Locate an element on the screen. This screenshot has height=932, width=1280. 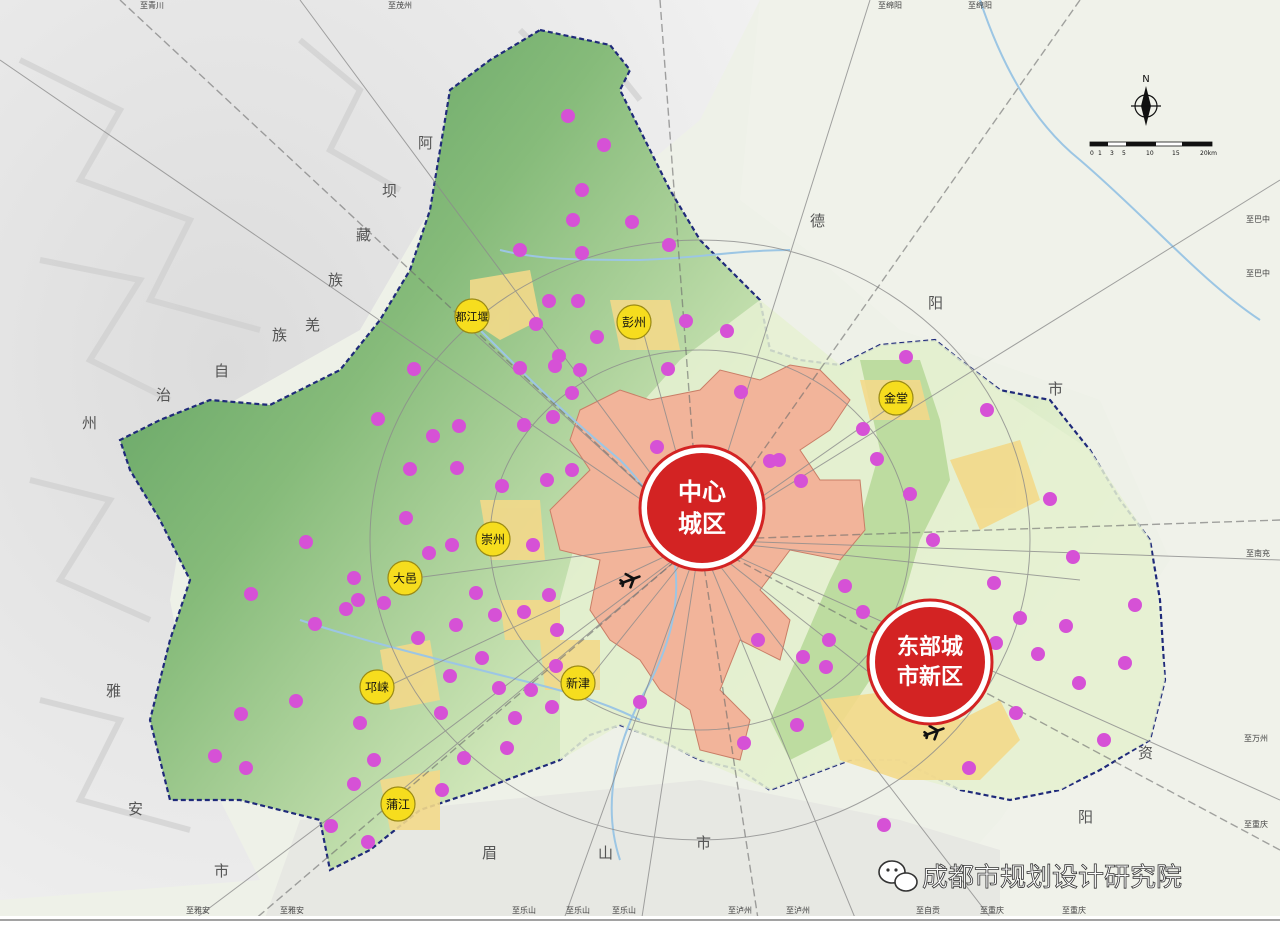
edge-right-5: 至重庆 is located at coordinates (1256, 824).